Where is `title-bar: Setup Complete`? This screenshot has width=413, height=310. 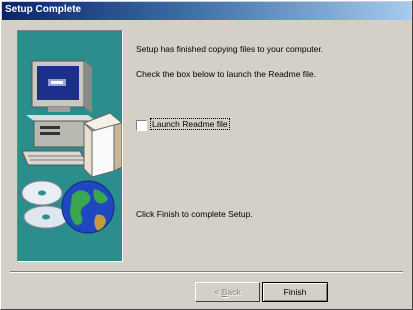
title-bar: Setup Complete is located at coordinates (206, 11).